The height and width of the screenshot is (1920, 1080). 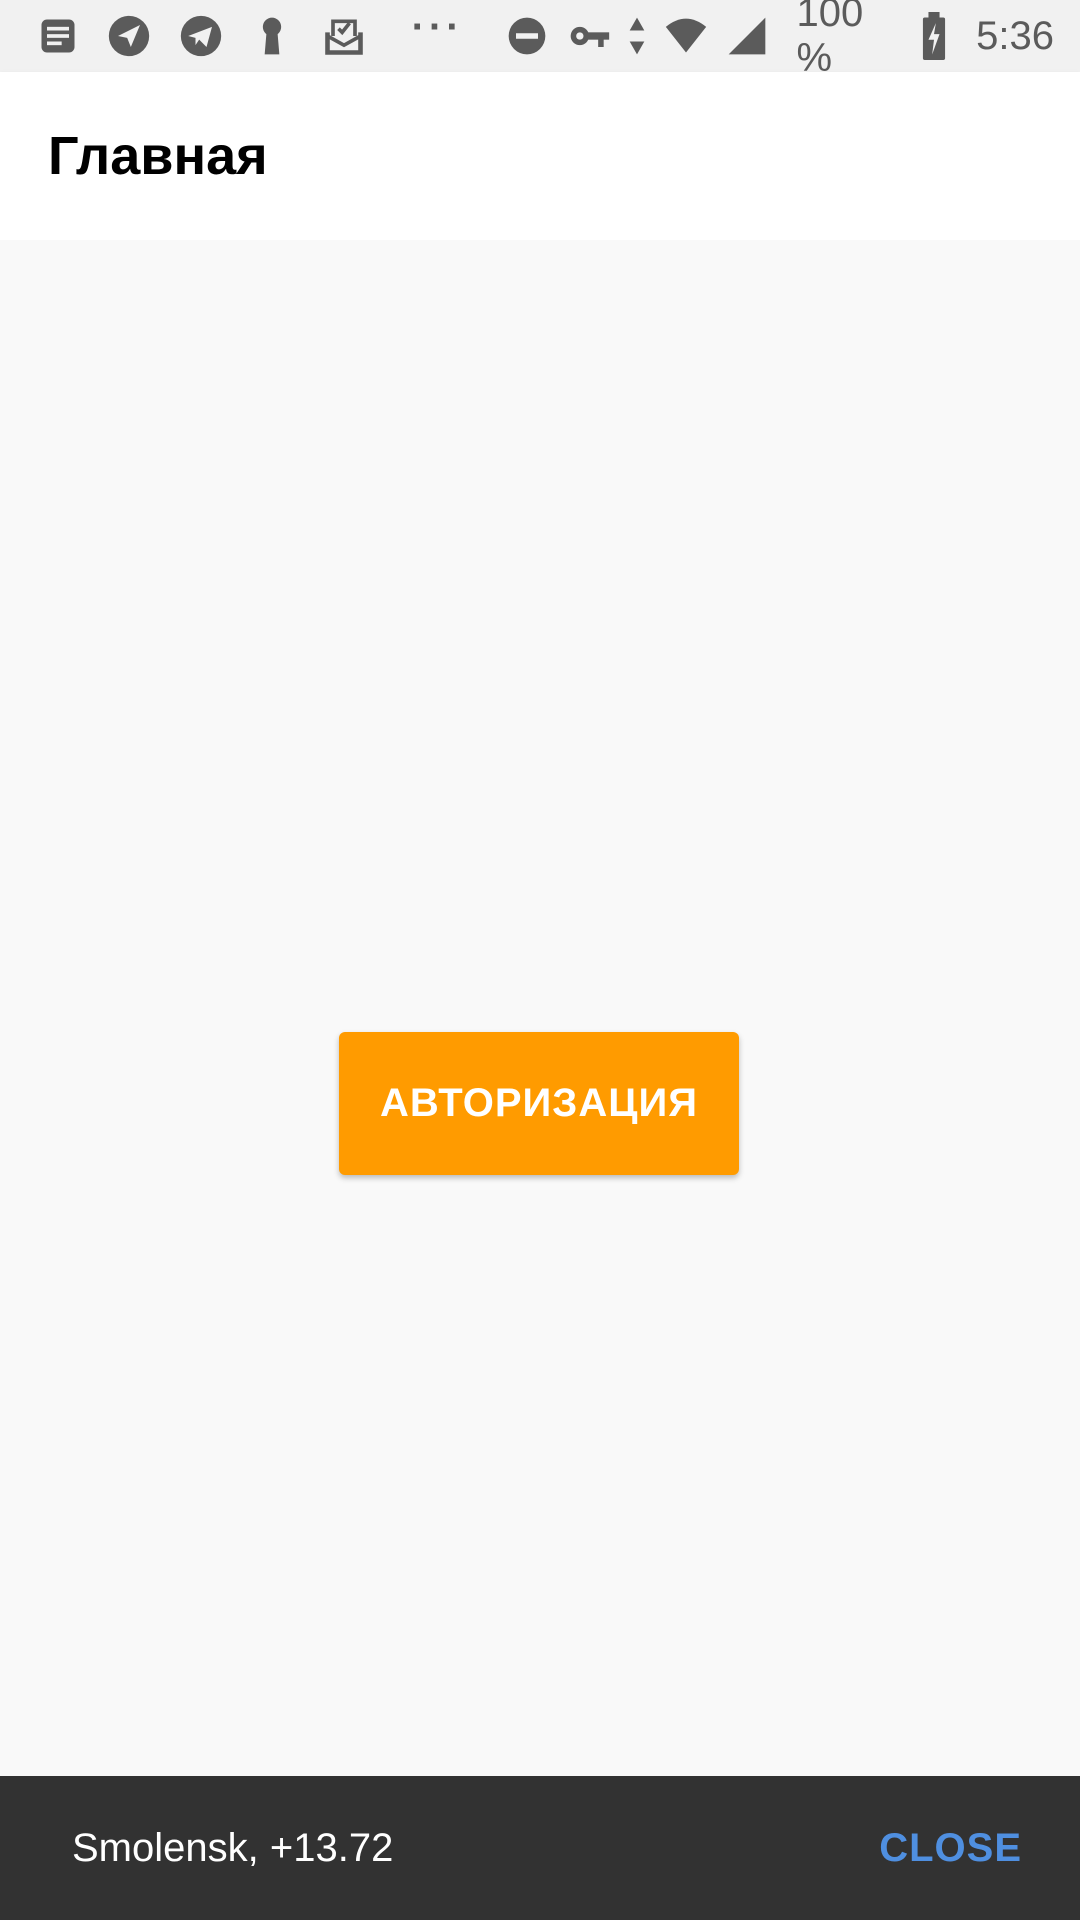 I want to click on status-bar: ··· 100 % 5:36, so click(x=540, y=40).